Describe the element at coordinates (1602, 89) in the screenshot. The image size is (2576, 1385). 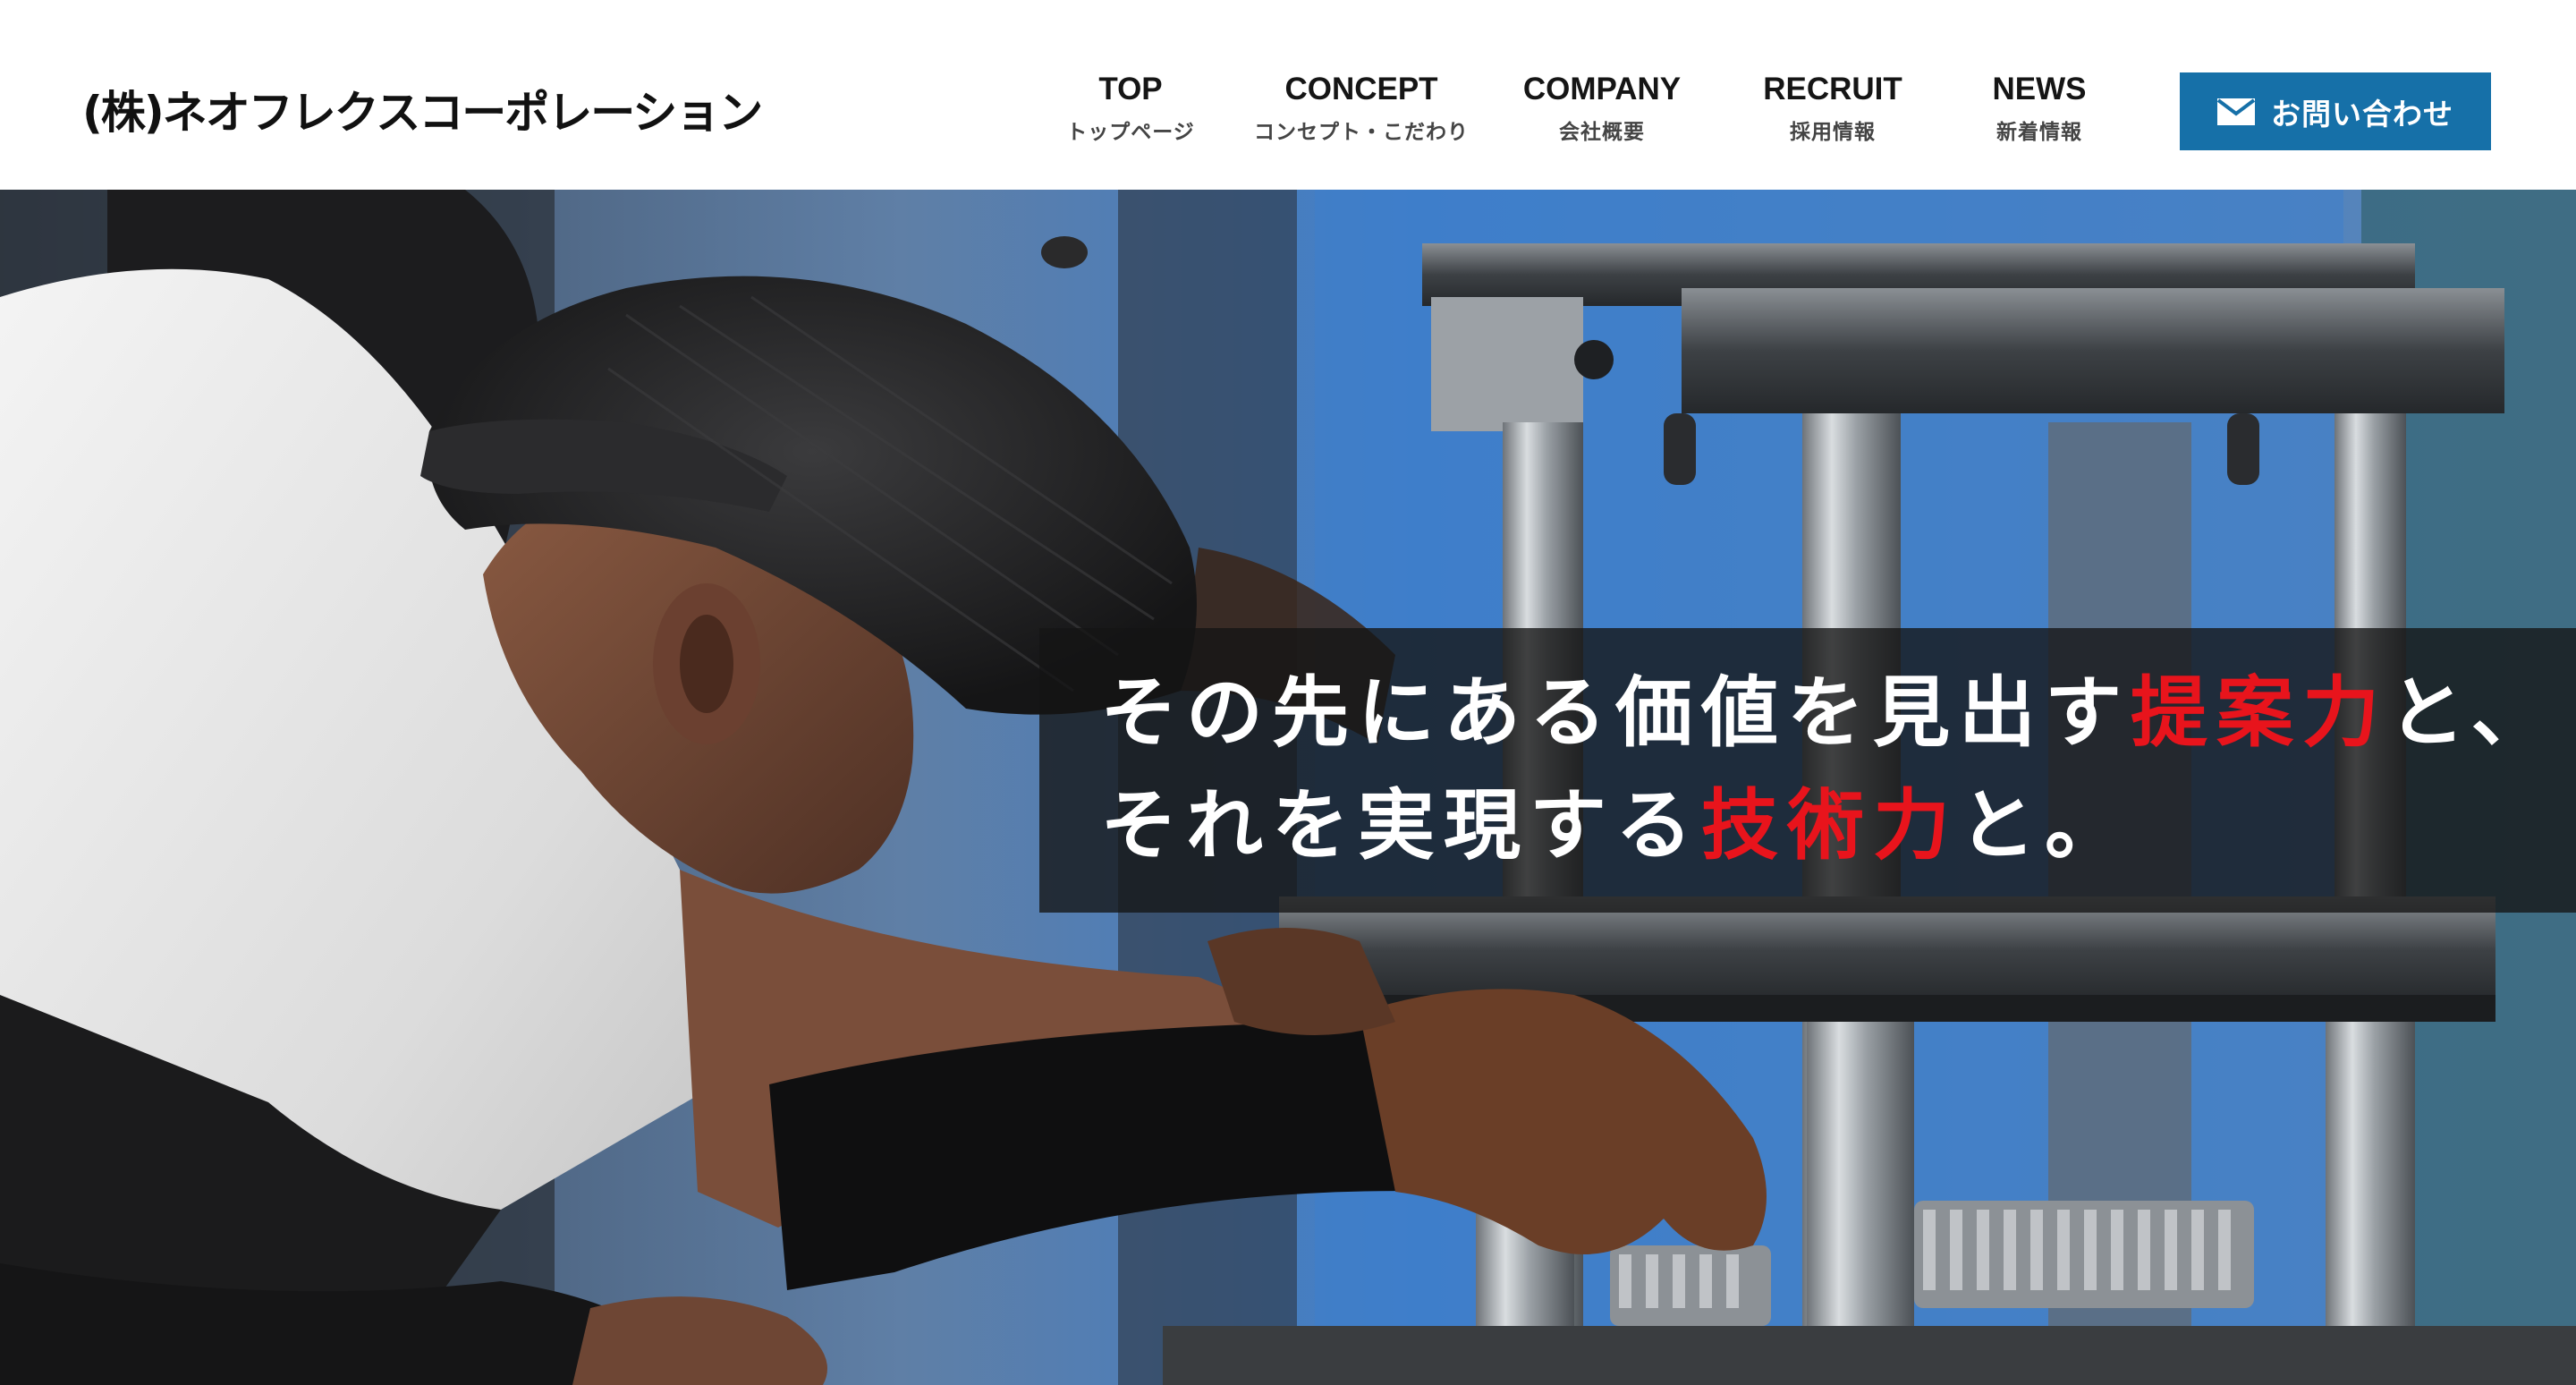
I see `nav-item-en-label: COMPANY` at that location.